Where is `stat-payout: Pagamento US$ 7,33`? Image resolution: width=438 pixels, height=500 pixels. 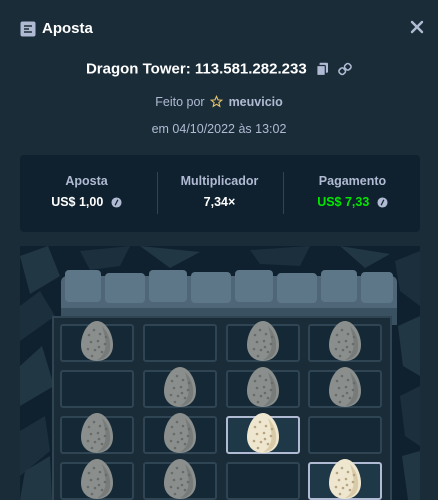
stat-payout: Pagamento US$ 7,33 is located at coordinates (352, 193).